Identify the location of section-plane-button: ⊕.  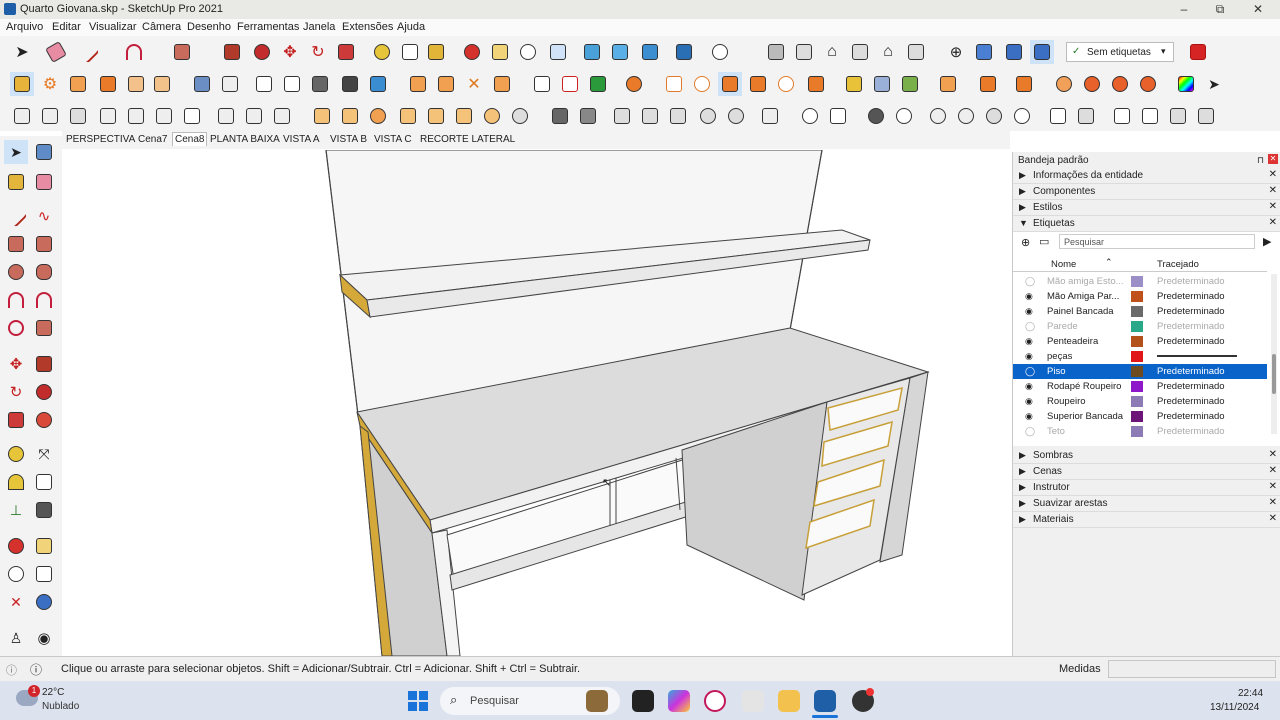
(956, 52).